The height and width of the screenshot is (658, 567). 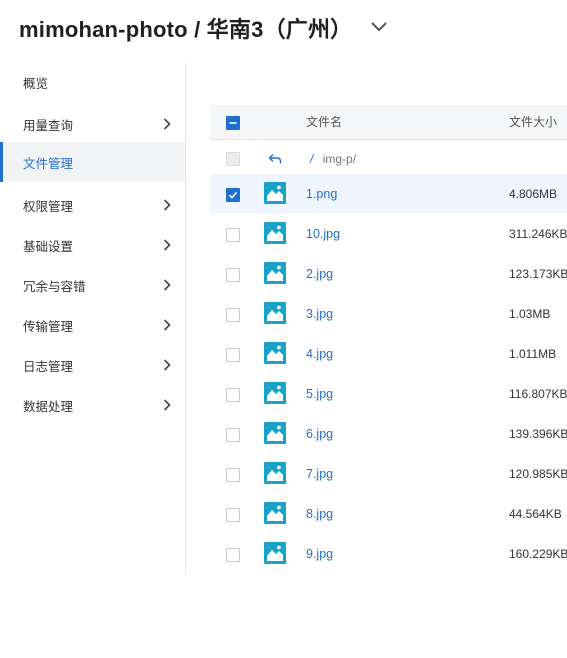 What do you see at coordinates (48, 163) in the screenshot?
I see `sidebar-item-label: 文件管理` at bounding box center [48, 163].